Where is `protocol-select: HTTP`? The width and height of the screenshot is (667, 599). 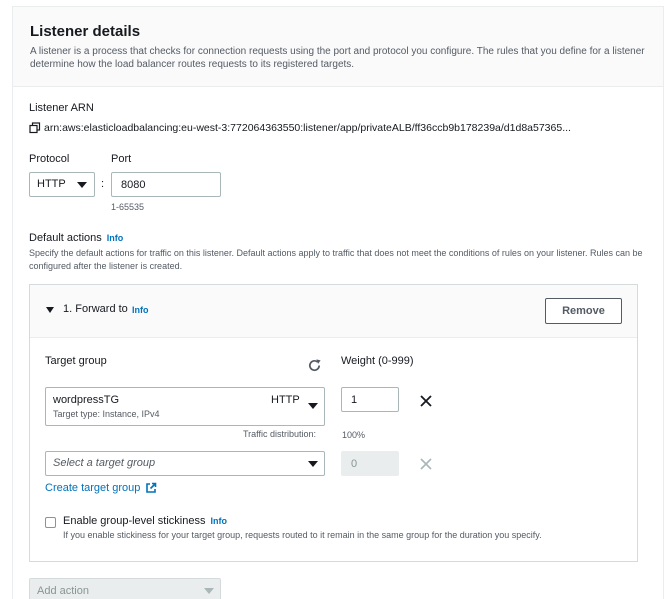
protocol-select: HTTP is located at coordinates (62, 184).